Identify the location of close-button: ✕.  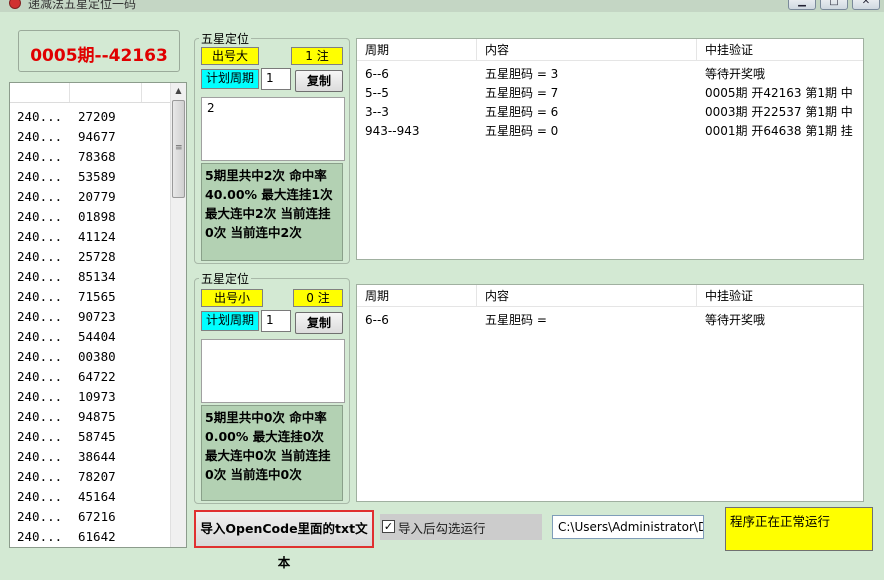
(866, 5).